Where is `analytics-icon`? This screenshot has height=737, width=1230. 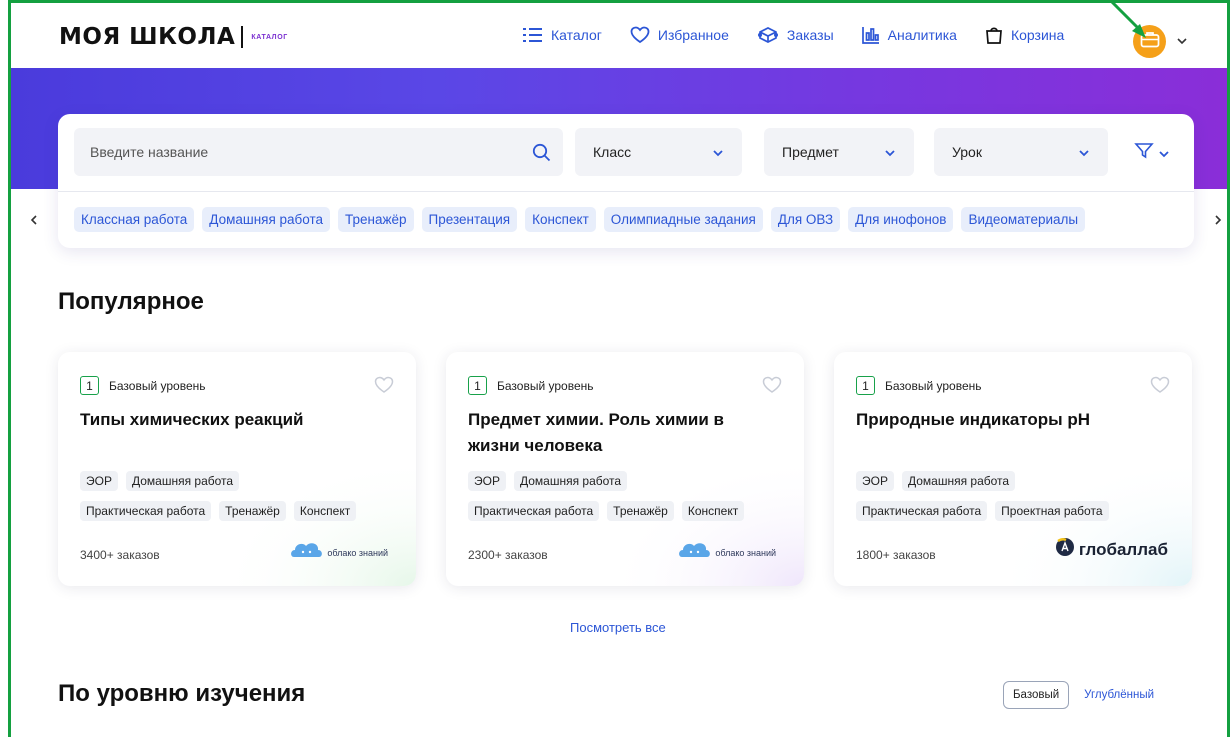
analytics-icon is located at coordinates (870, 35).